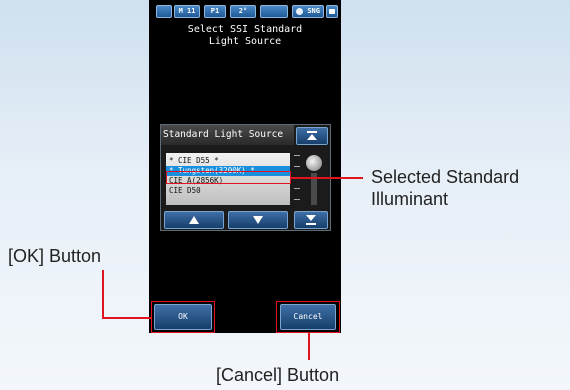 This screenshot has height=390, width=570. What do you see at coordinates (55, 256) in the screenshot?
I see `ok-button-callout: [OK] Button` at bounding box center [55, 256].